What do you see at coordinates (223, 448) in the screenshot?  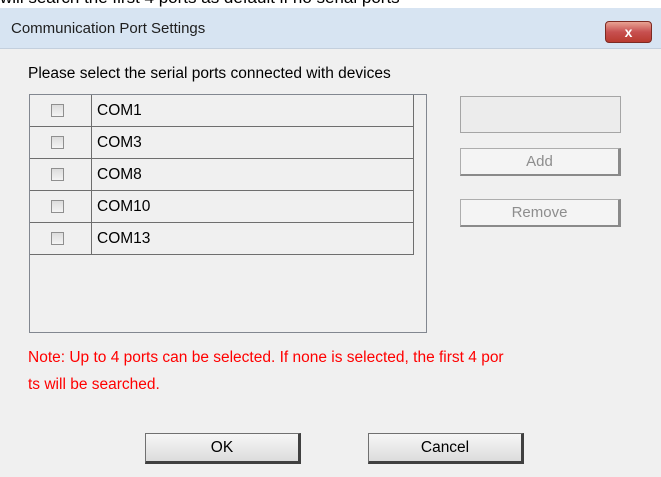 I see `ok-button: OK` at bounding box center [223, 448].